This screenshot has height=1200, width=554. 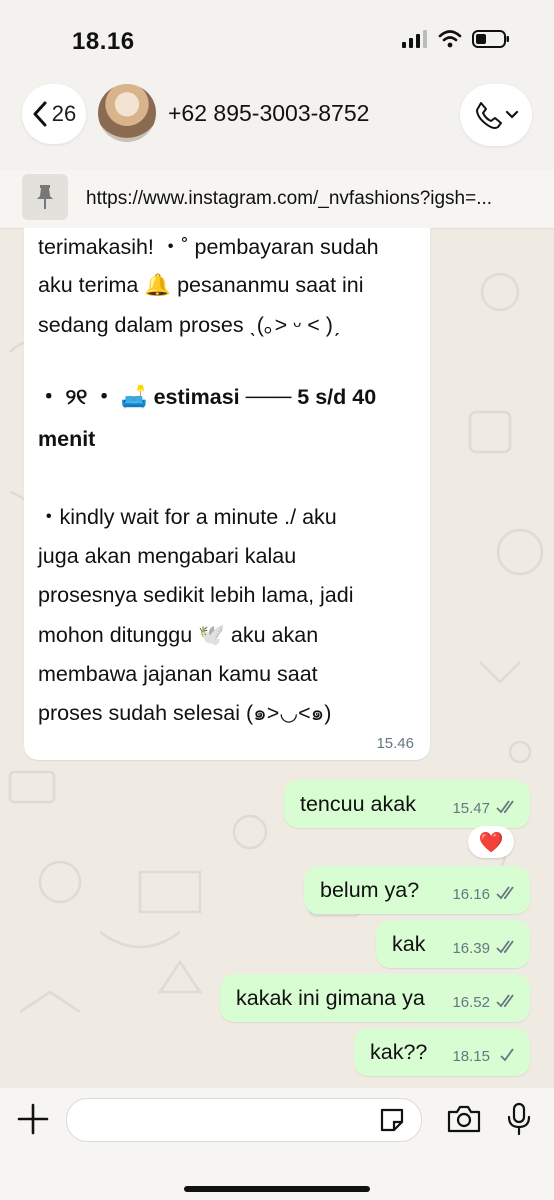 What do you see at coordinates (471, 948) in the screenshot?
I see `message-time: 16.39` at bounding box center [471, 948].